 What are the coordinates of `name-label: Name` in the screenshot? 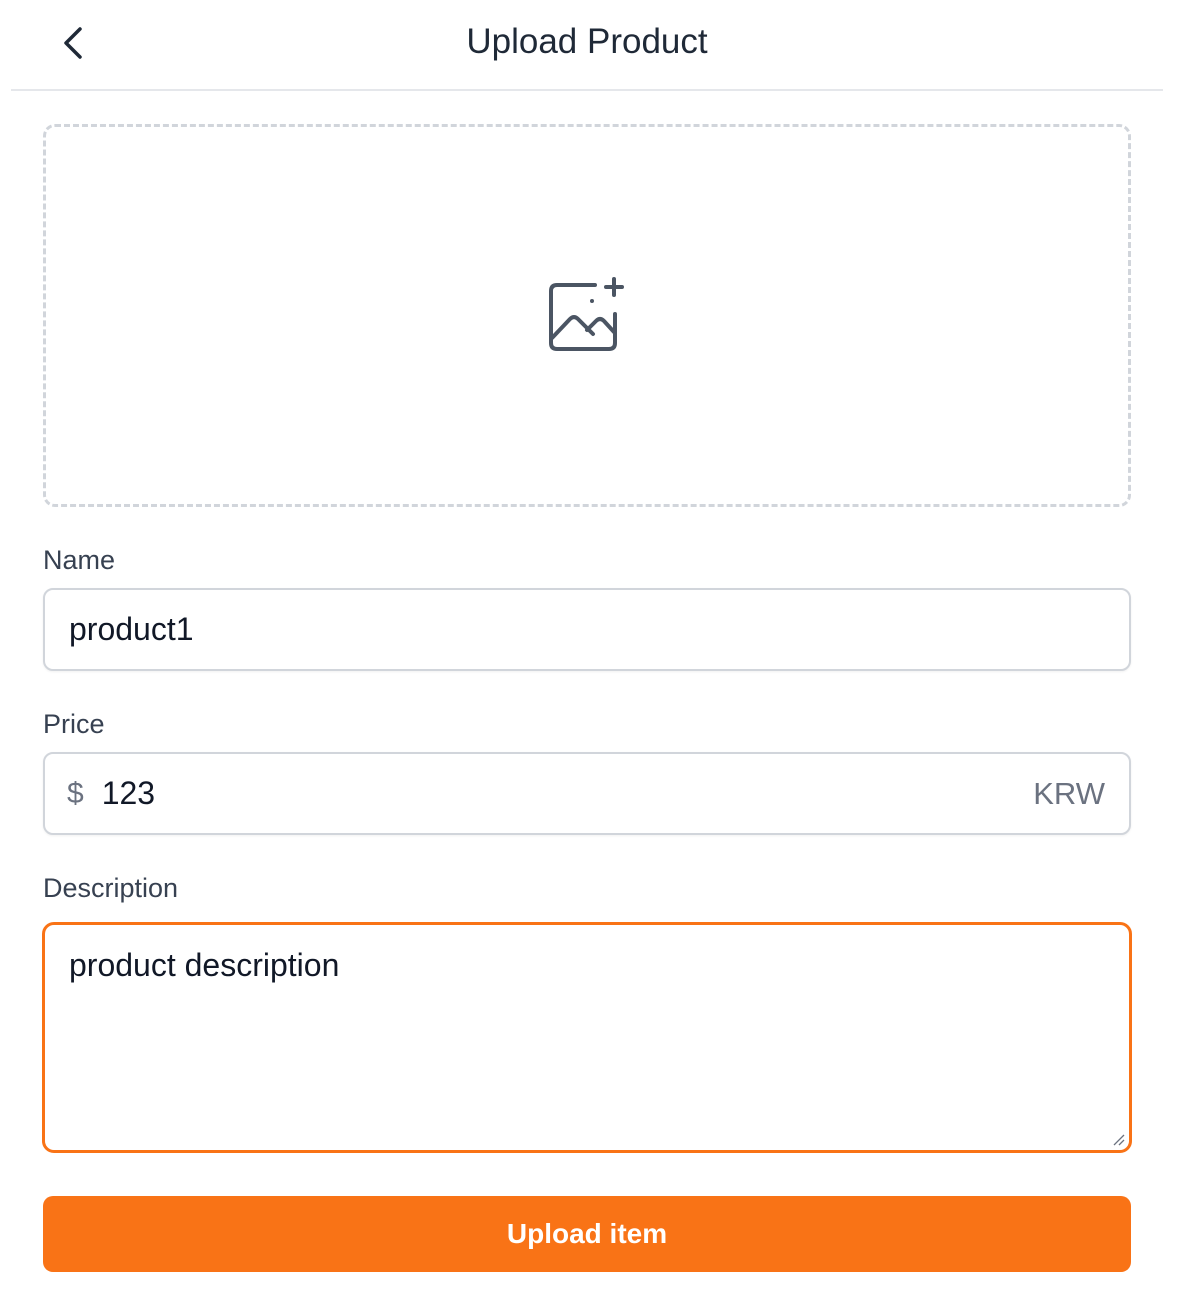 It's located at (79, 560).